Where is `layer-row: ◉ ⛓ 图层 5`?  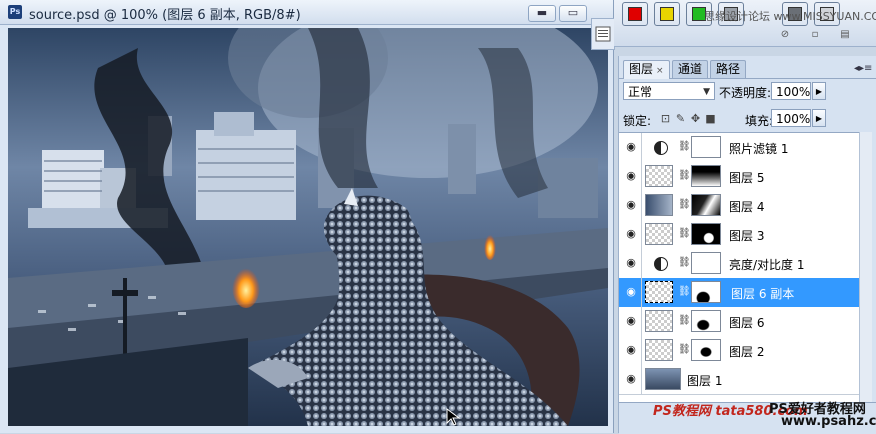 layer-row: ◉ ⛓ 图层 5 is located at coordinates (739, 177).